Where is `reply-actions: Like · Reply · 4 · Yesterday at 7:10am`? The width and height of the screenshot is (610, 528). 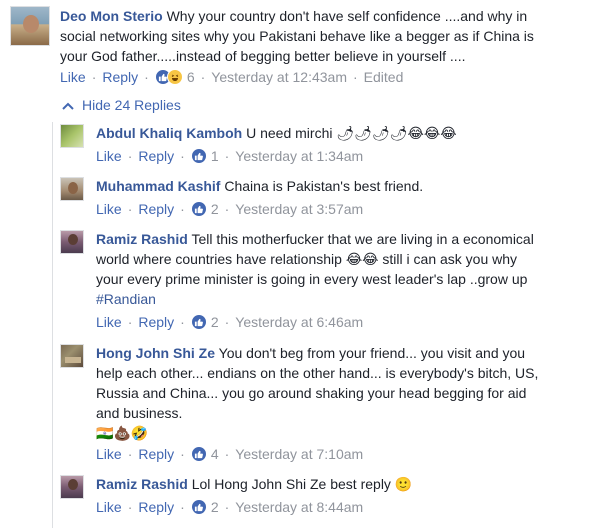 reply-actions: Like · Reply · 4 · Yesterday at 7:10am is located at coordinates (230, 454).